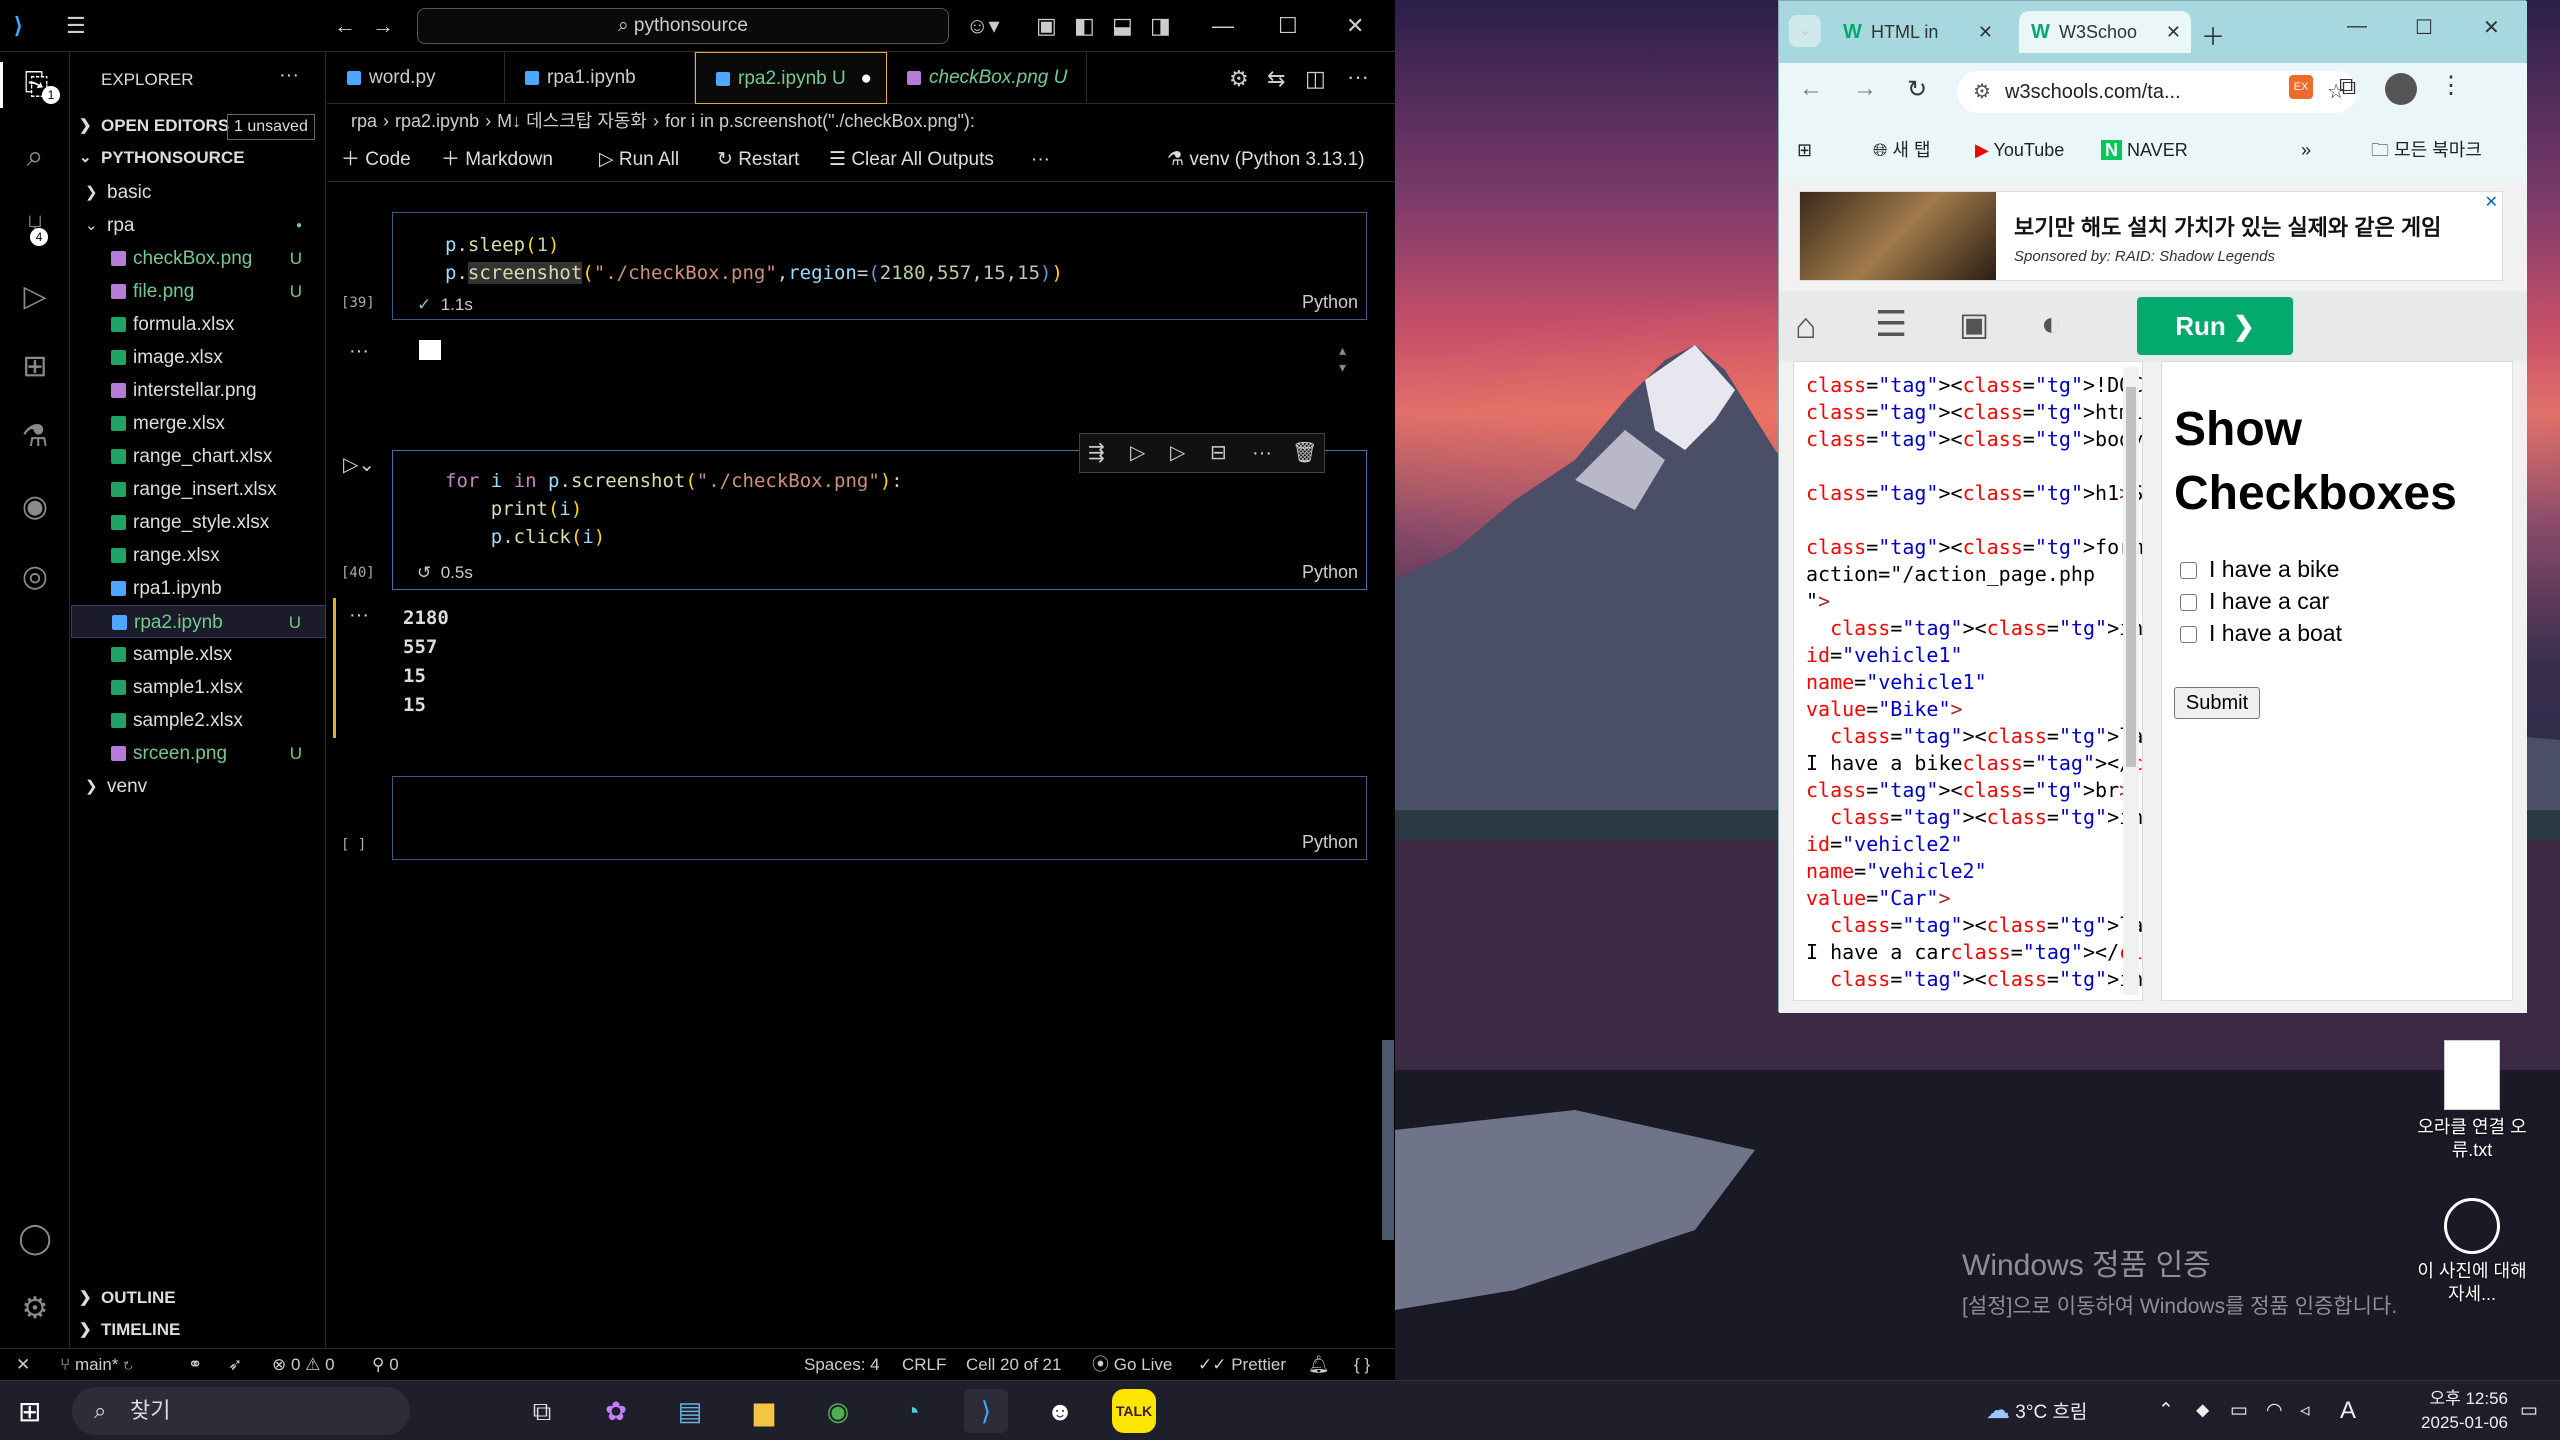  What do you see at coordinates (683, 26) in the screenshot?
I see `command-center-search: ⌕ pythonsource` at bounding box center [683, 26].